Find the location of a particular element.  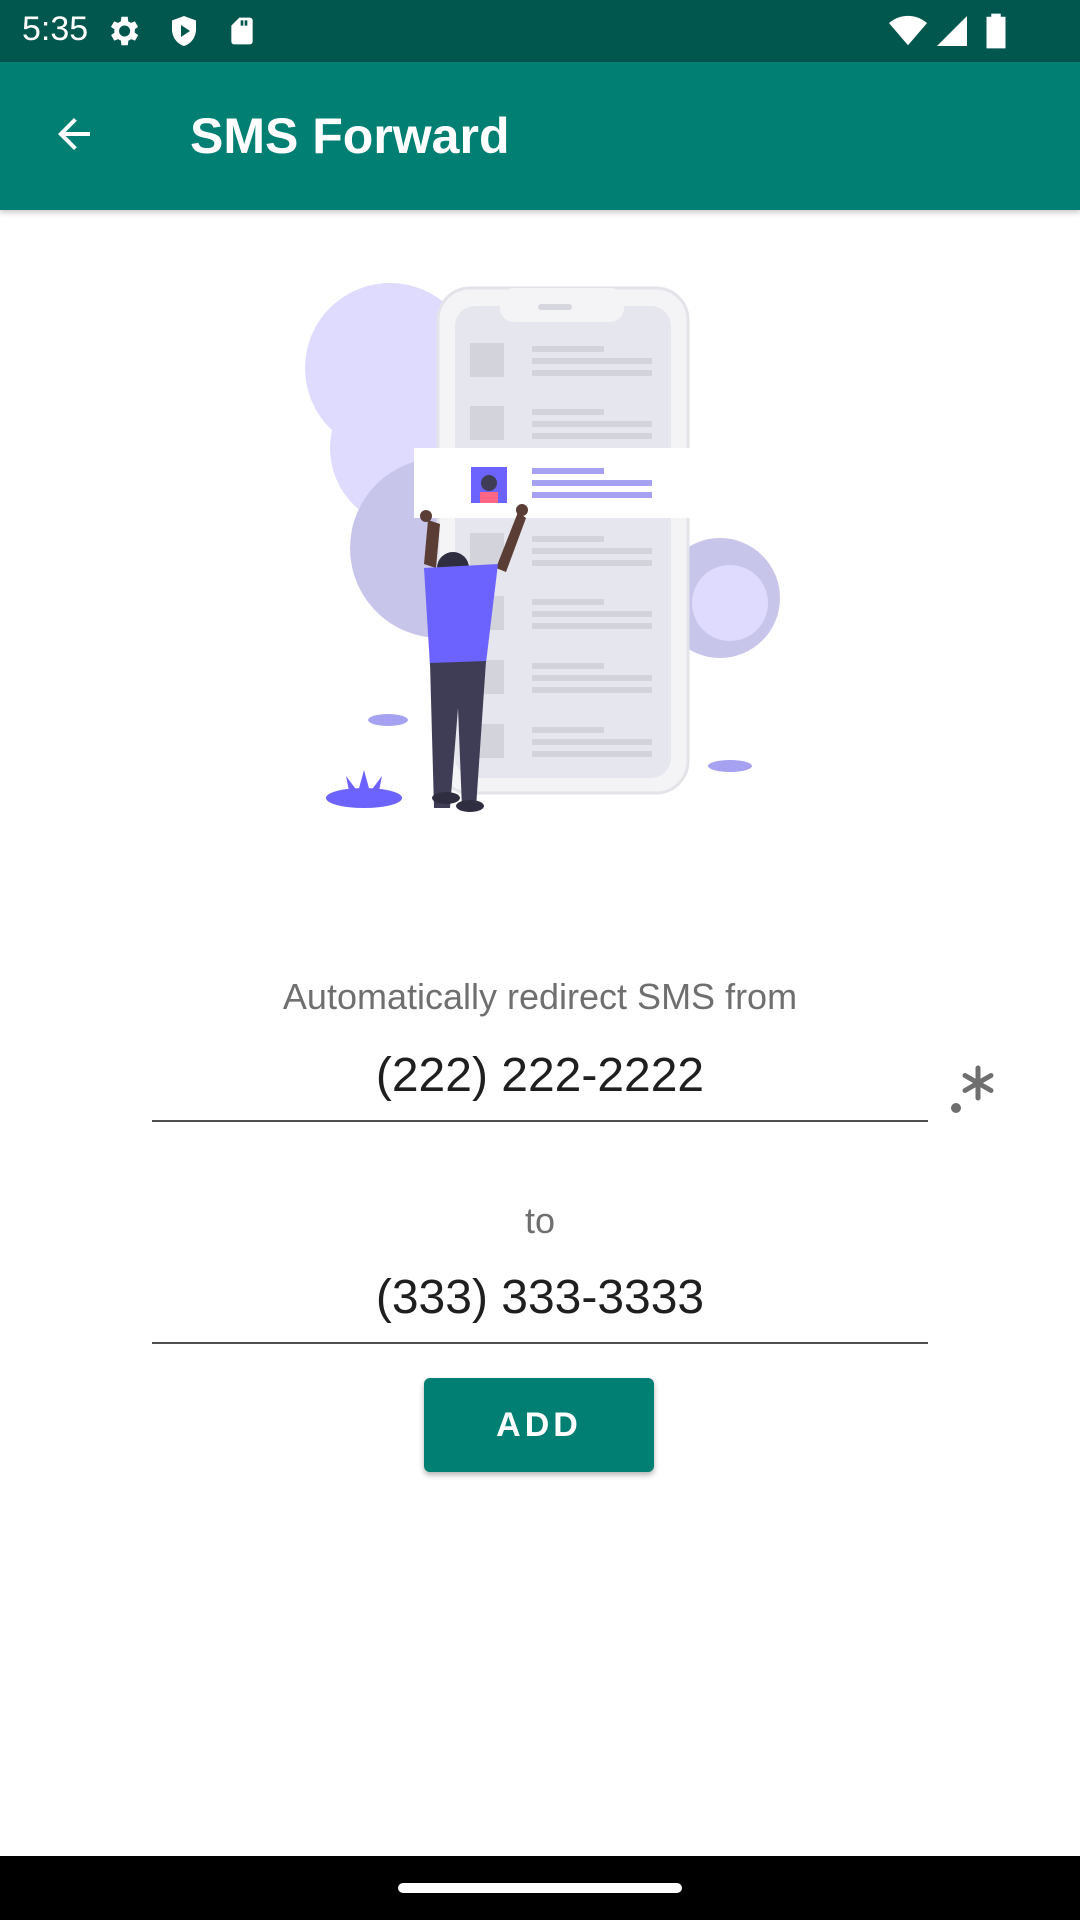

status-time: 5:35 is located at coordinates (55, 29).